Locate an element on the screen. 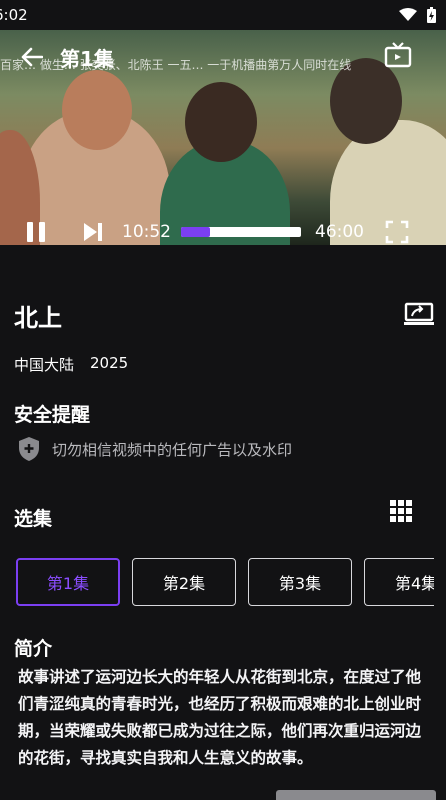 Image resolution: width=446 pixels, height=800 pixels. episode-item-2: 第2集 is located at coordinates (184, 582).